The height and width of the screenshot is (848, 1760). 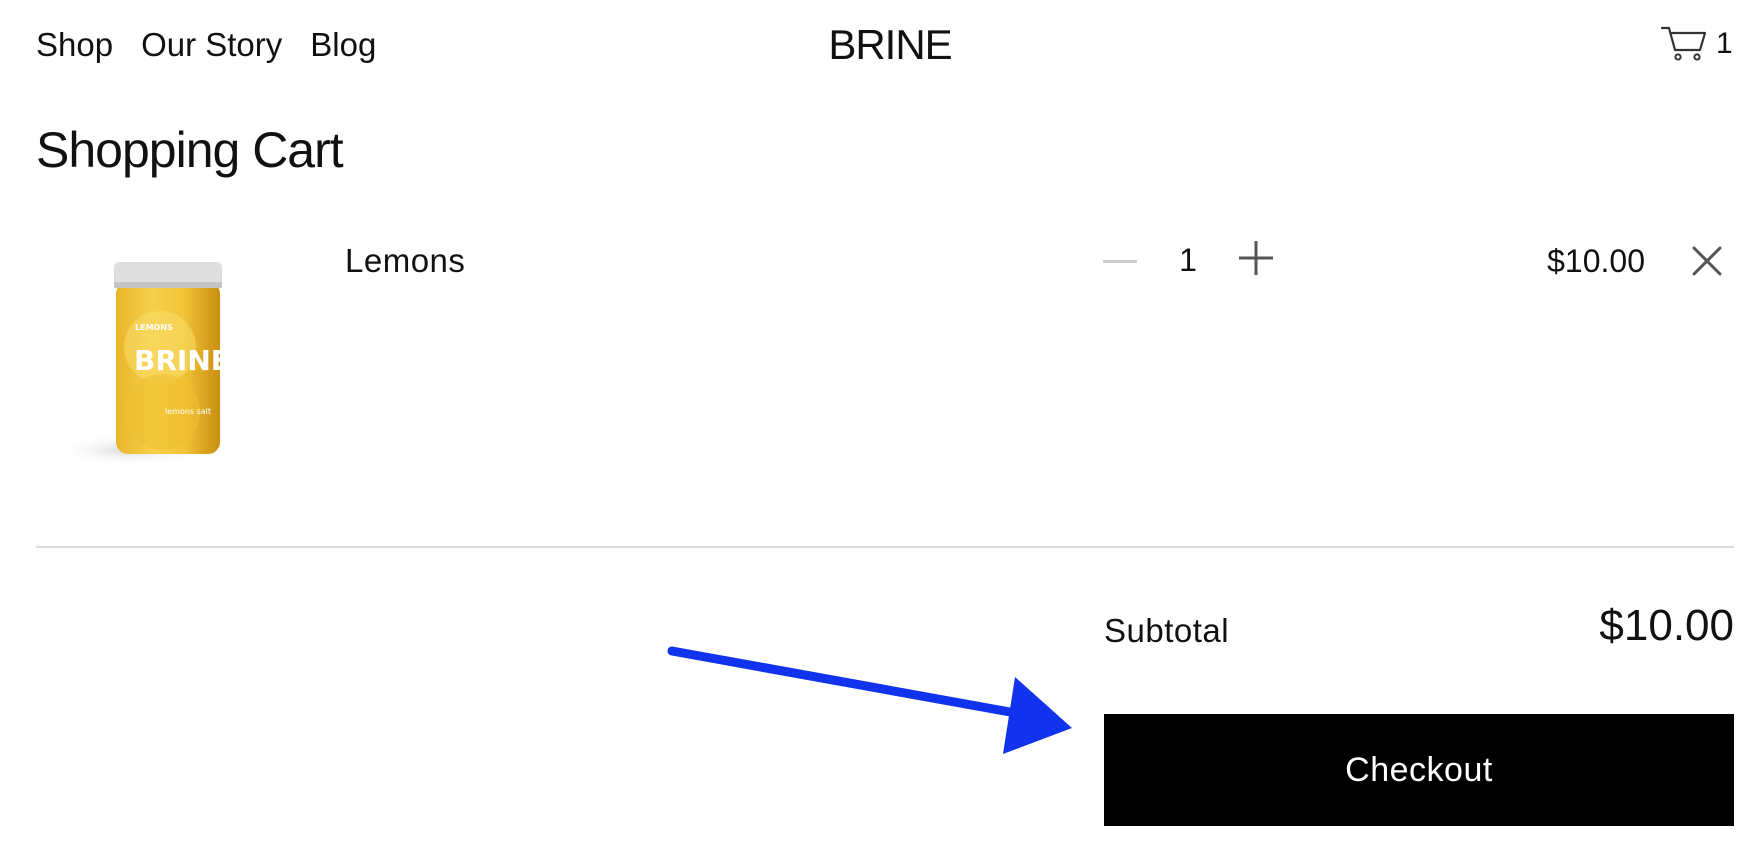 I want to click on item-price: $10.00, so click(x=1596, y=261).